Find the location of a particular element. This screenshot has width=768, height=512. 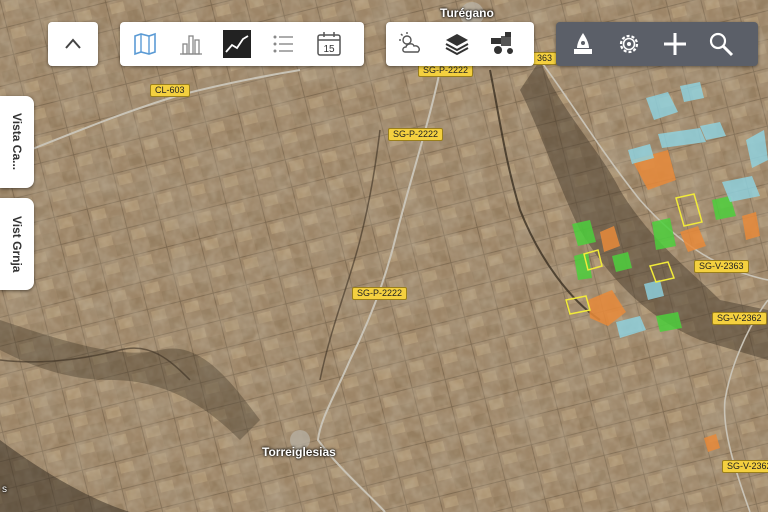

settings-button is located at coordinates (629, 44).